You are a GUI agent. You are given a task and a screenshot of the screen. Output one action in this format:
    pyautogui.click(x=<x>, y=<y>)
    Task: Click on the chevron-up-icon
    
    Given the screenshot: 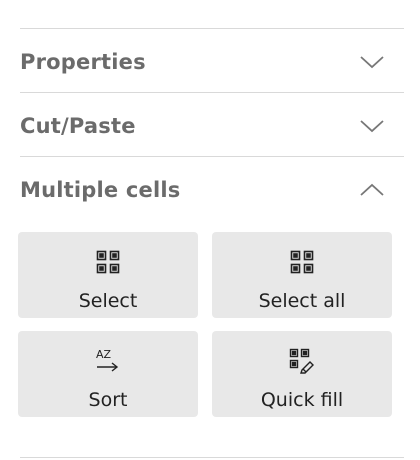 What is the action you would take?
    pyautogui.click(x=372, y=190)
    